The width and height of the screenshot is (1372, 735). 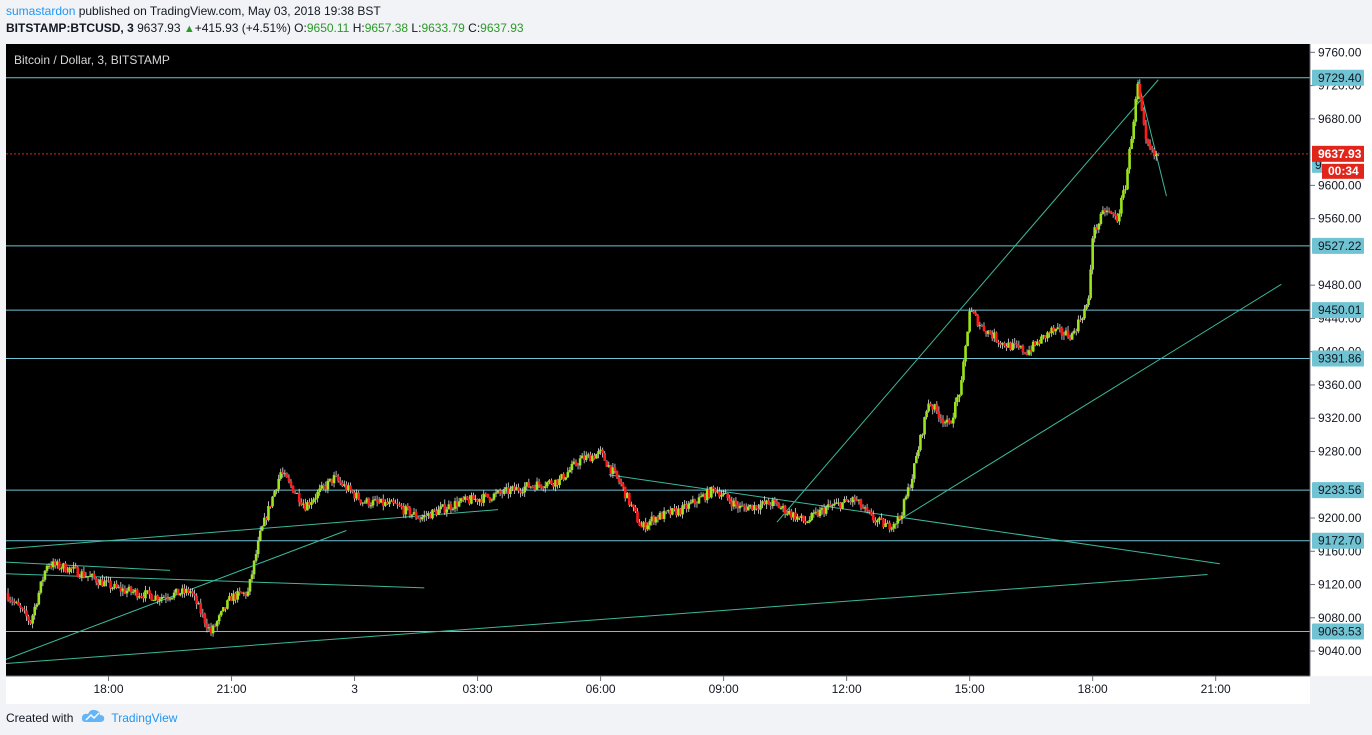 I want to click on level-label: 9729.40, so click(x=1340, y=78).